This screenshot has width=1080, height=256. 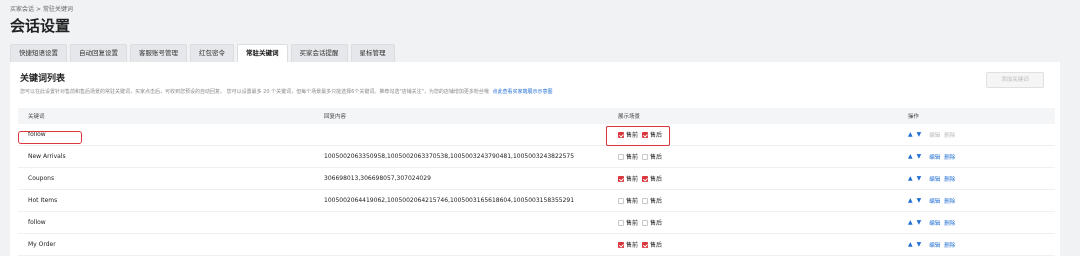 What do you see at coordinates (372, 53) in the screenshot?
I see `tab-star-management: 星标管理` at bounding box center [372, 53].